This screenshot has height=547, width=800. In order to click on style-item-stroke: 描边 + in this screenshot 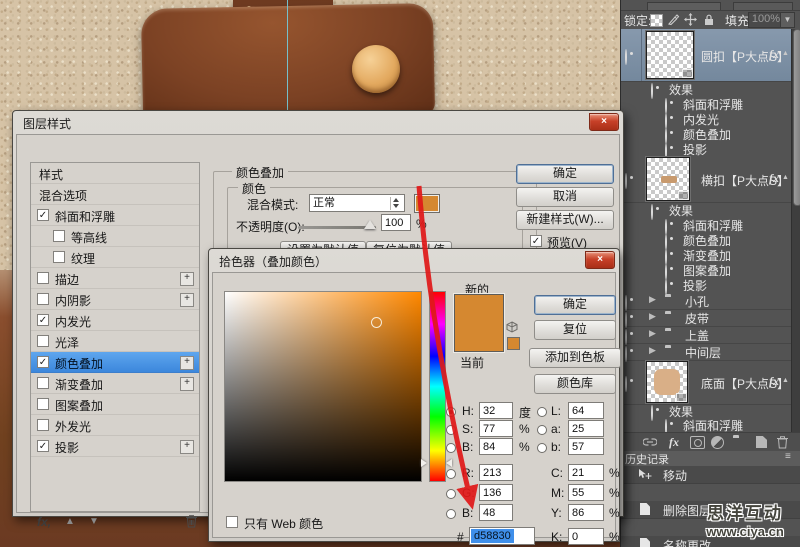, I will do `click(115, 278)`.